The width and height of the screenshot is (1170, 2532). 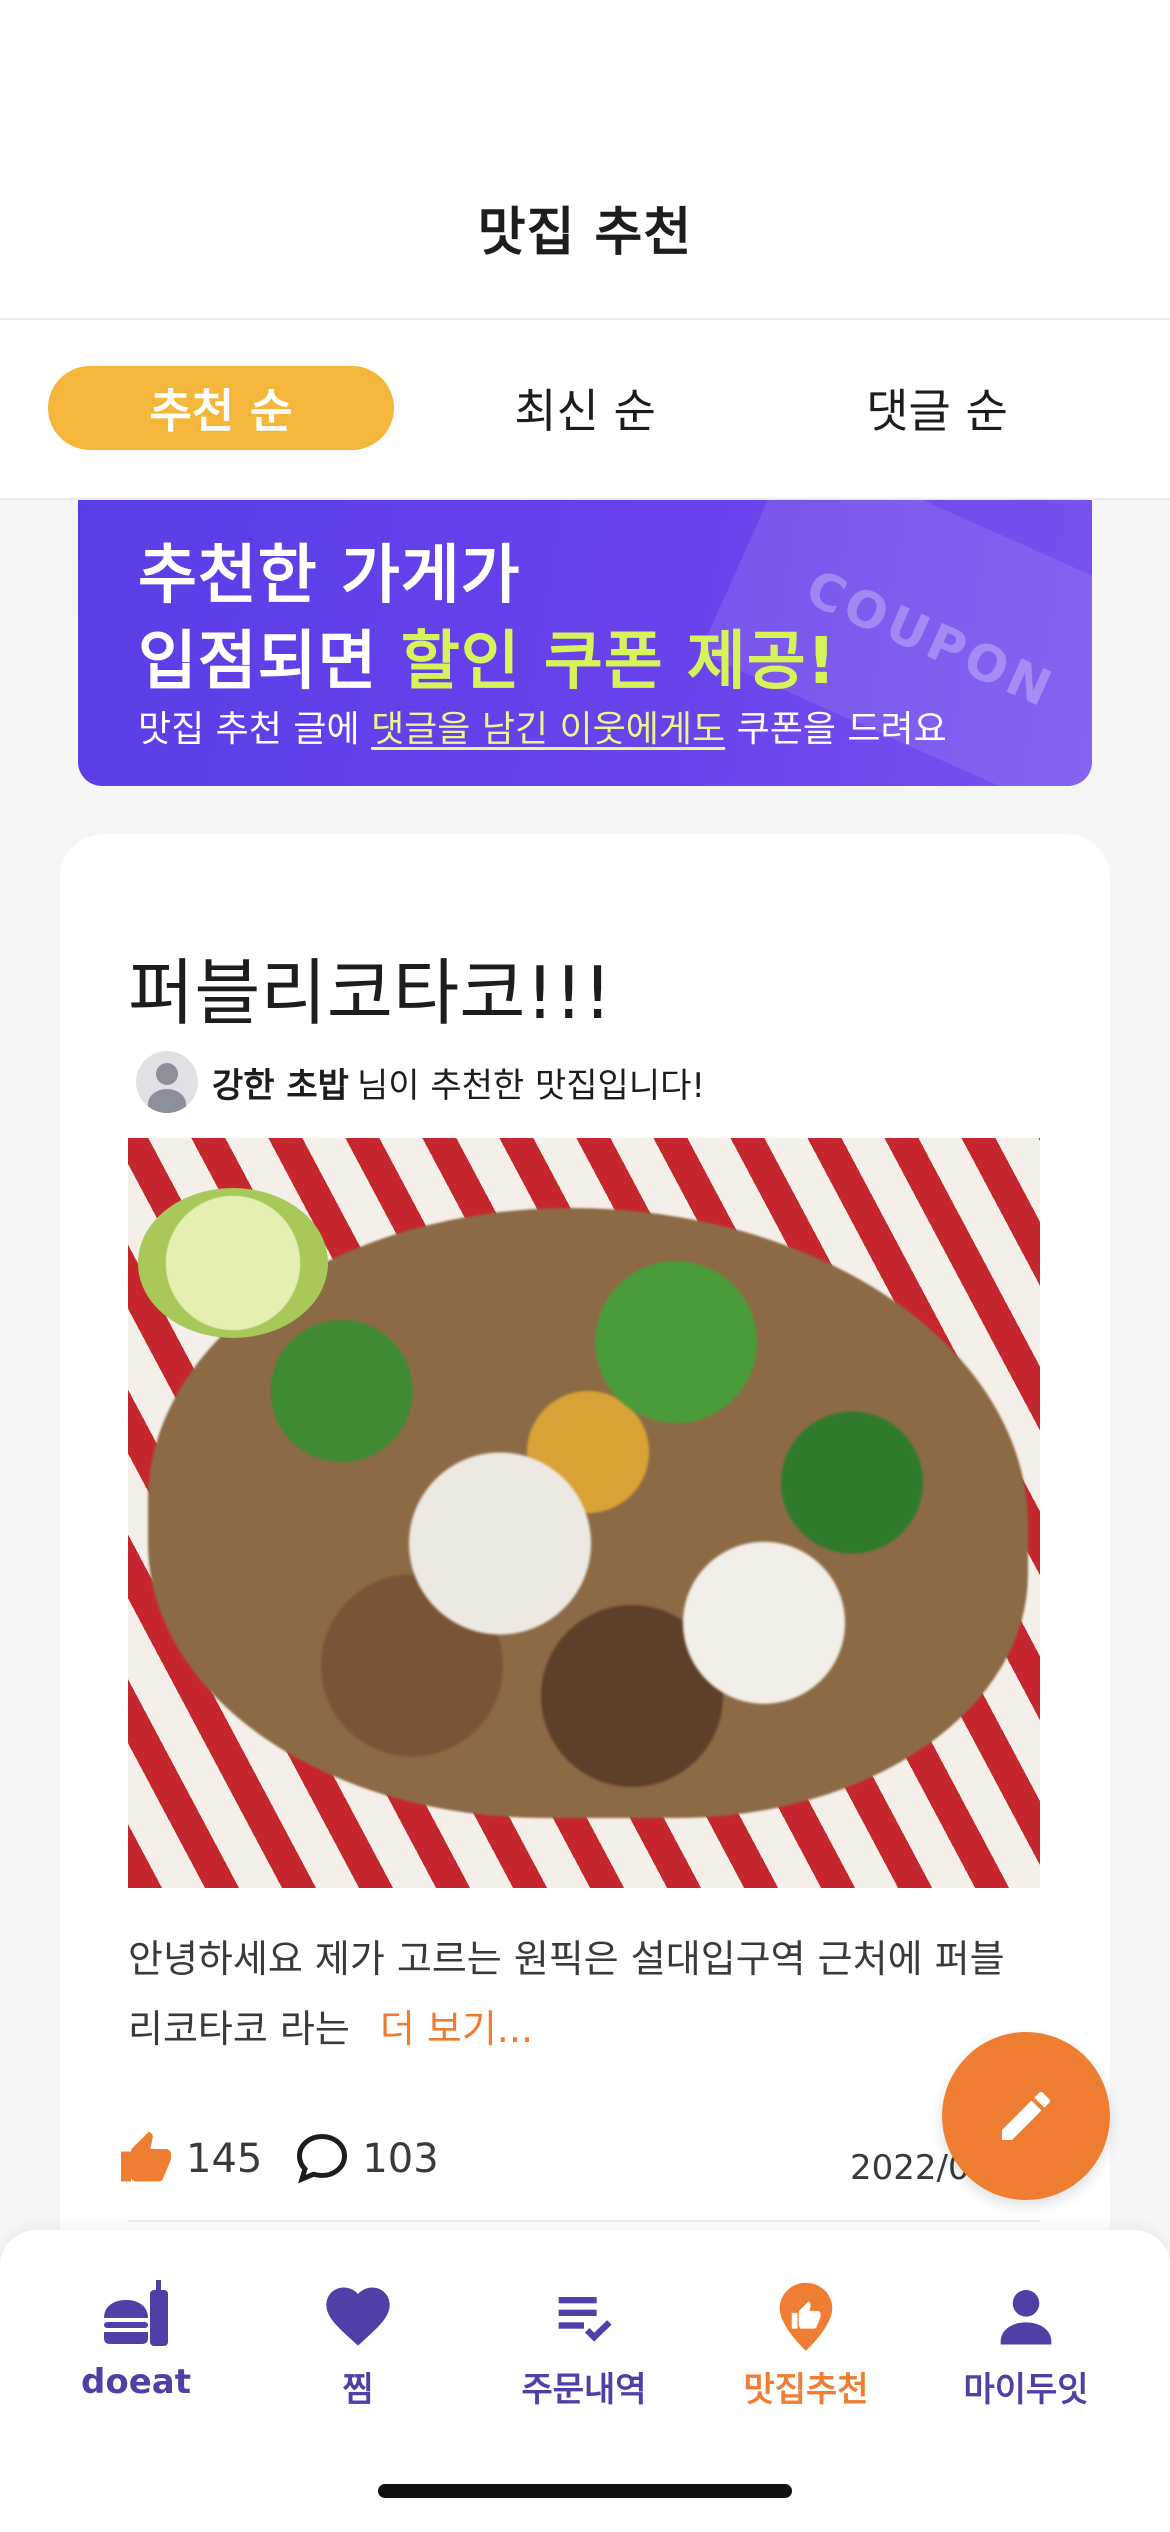 I want to click on banner-headline-prefix: 입점되면, so click(x=269, y=662).